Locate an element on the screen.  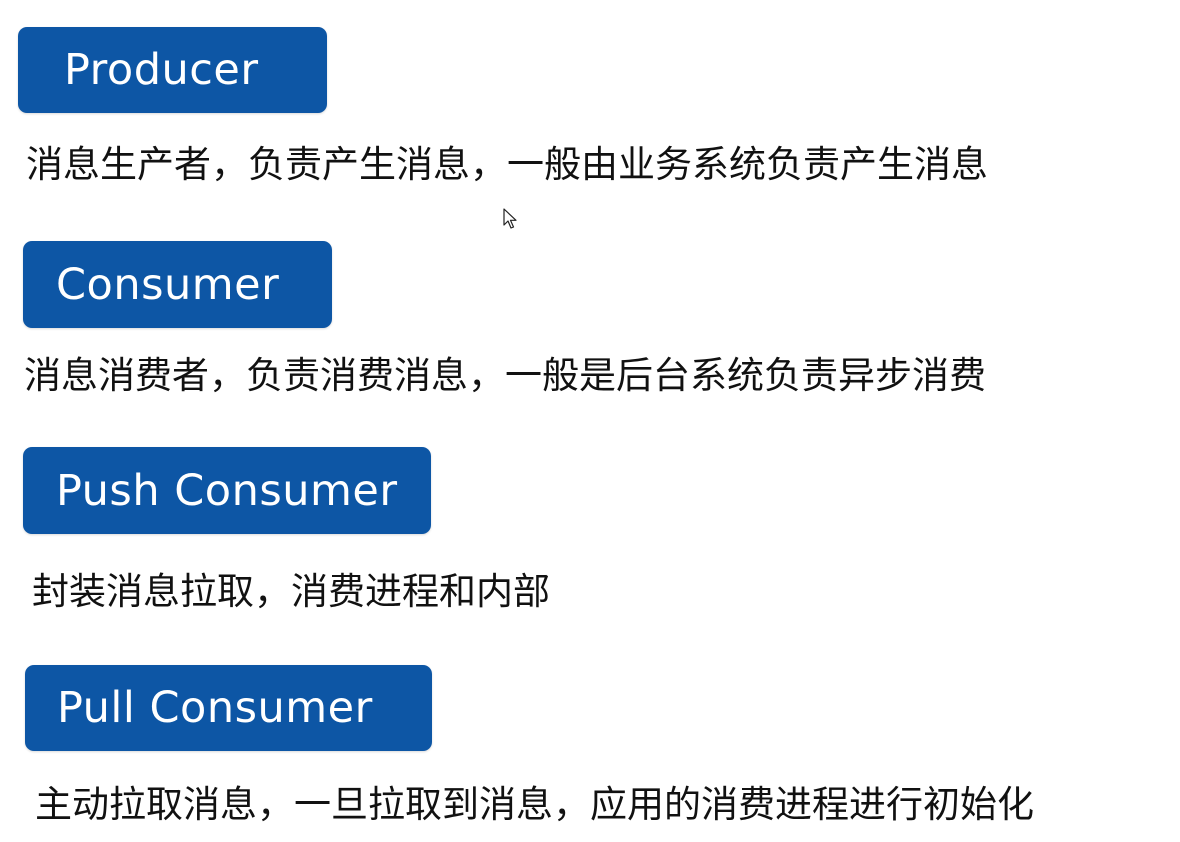
push-consumer-tag: Push Consumer is located at coordinates (227, 490).